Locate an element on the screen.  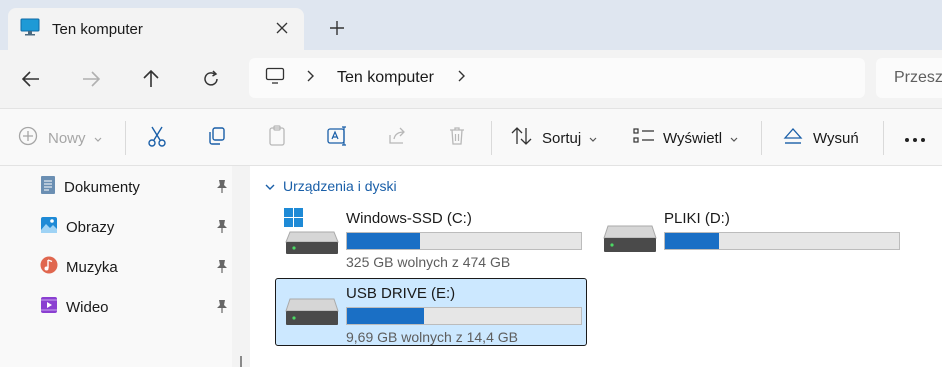
trash-icon is located at coordinates (457, 138).